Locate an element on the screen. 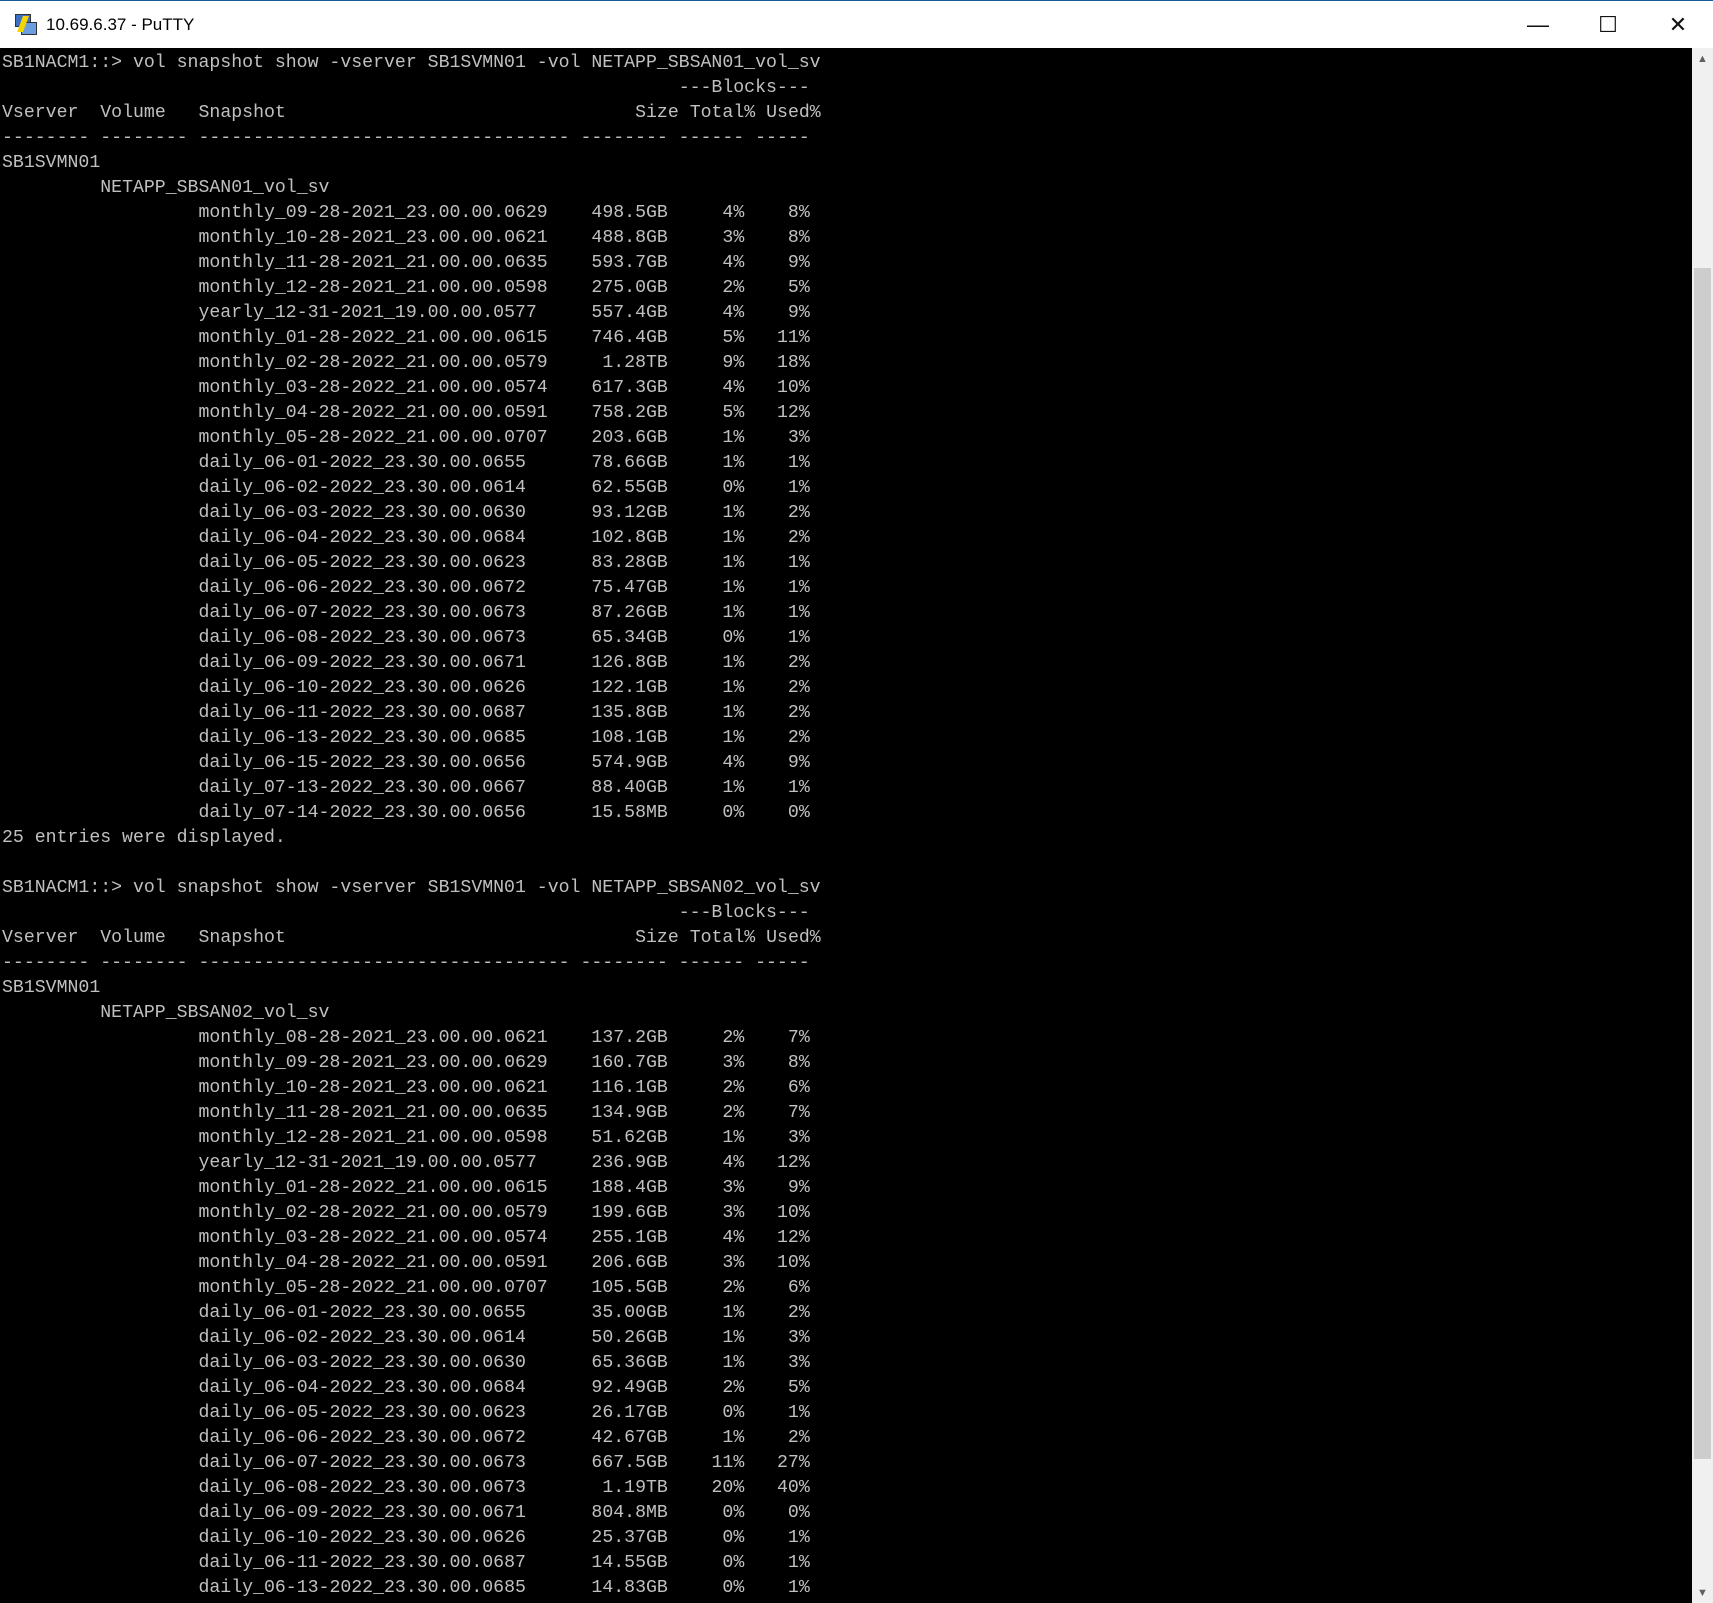 The image size is (1713, 1603). maximize-button: ☐ is located at coordinates (1608, 24).